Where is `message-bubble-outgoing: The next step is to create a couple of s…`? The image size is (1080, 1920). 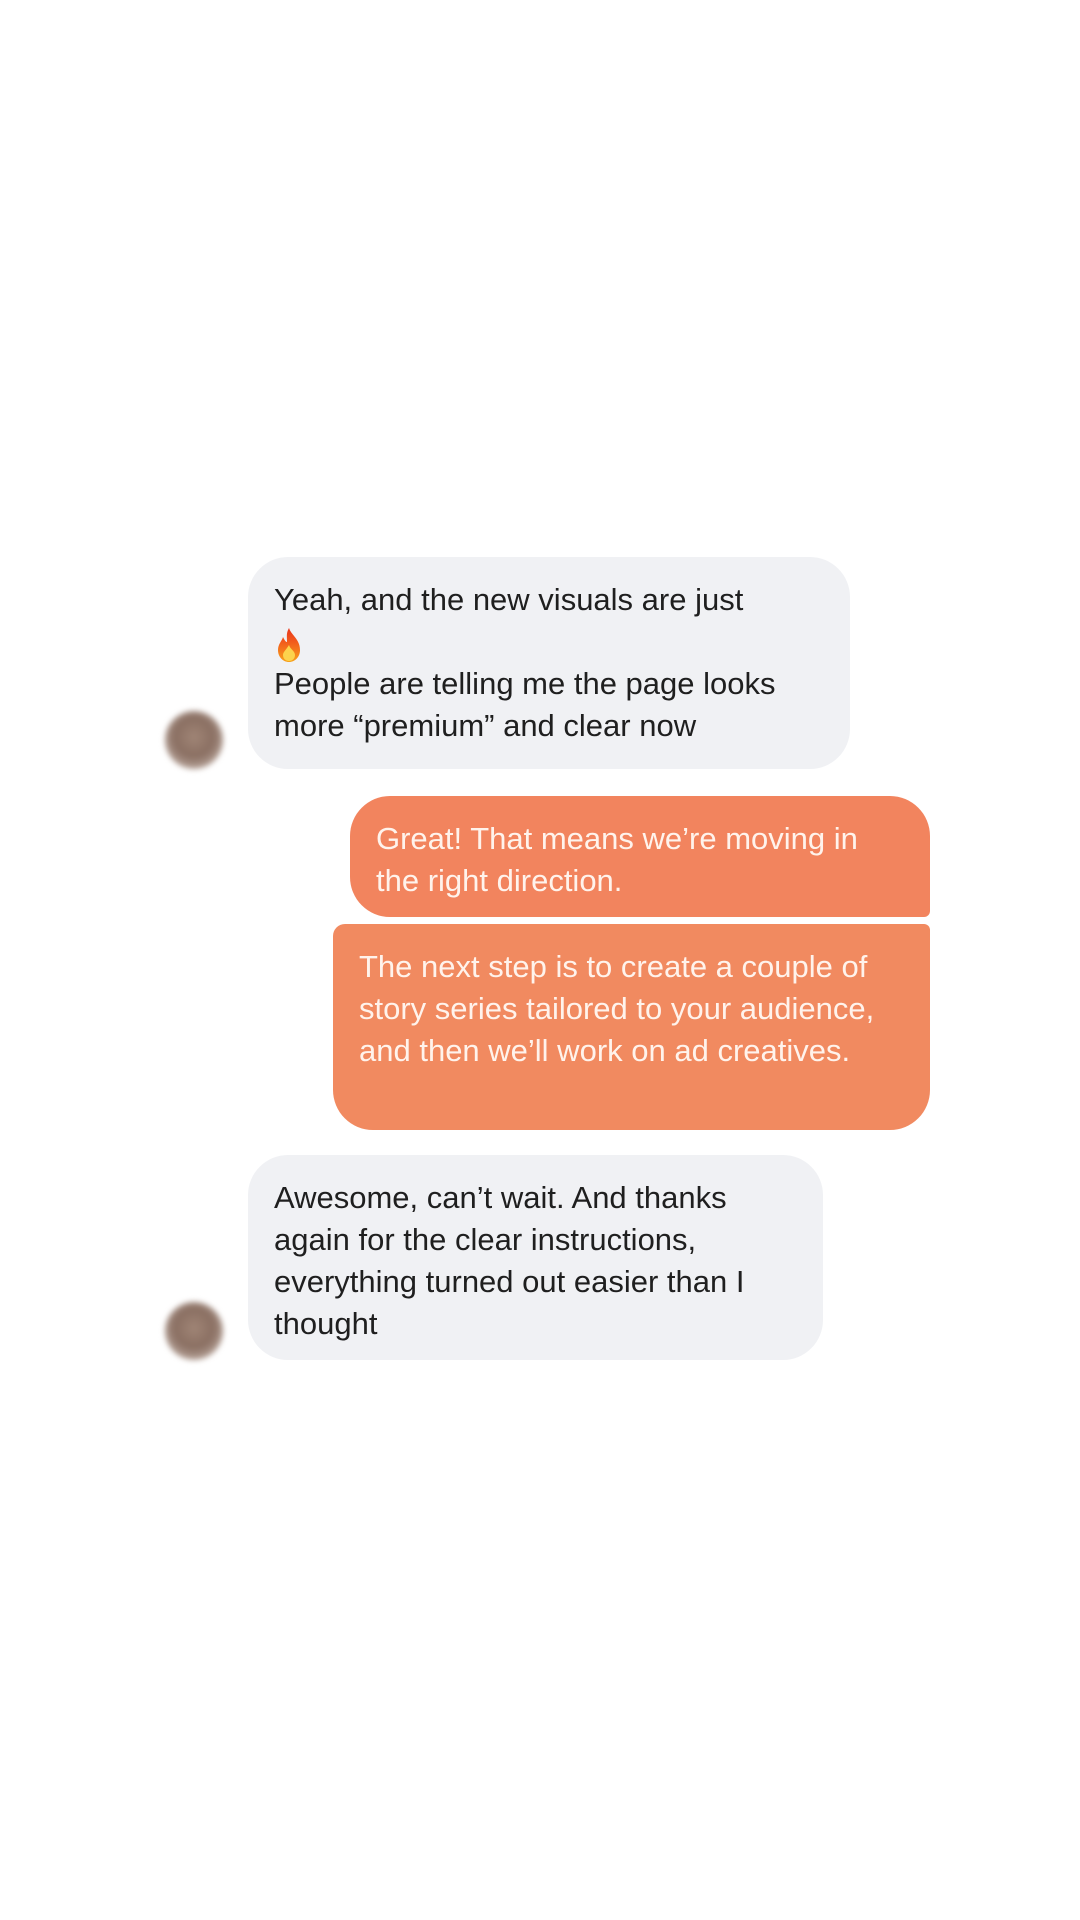 message-bubble-outgoing: The next step is to create a couple of s… is located at coordinates (631, 1027).